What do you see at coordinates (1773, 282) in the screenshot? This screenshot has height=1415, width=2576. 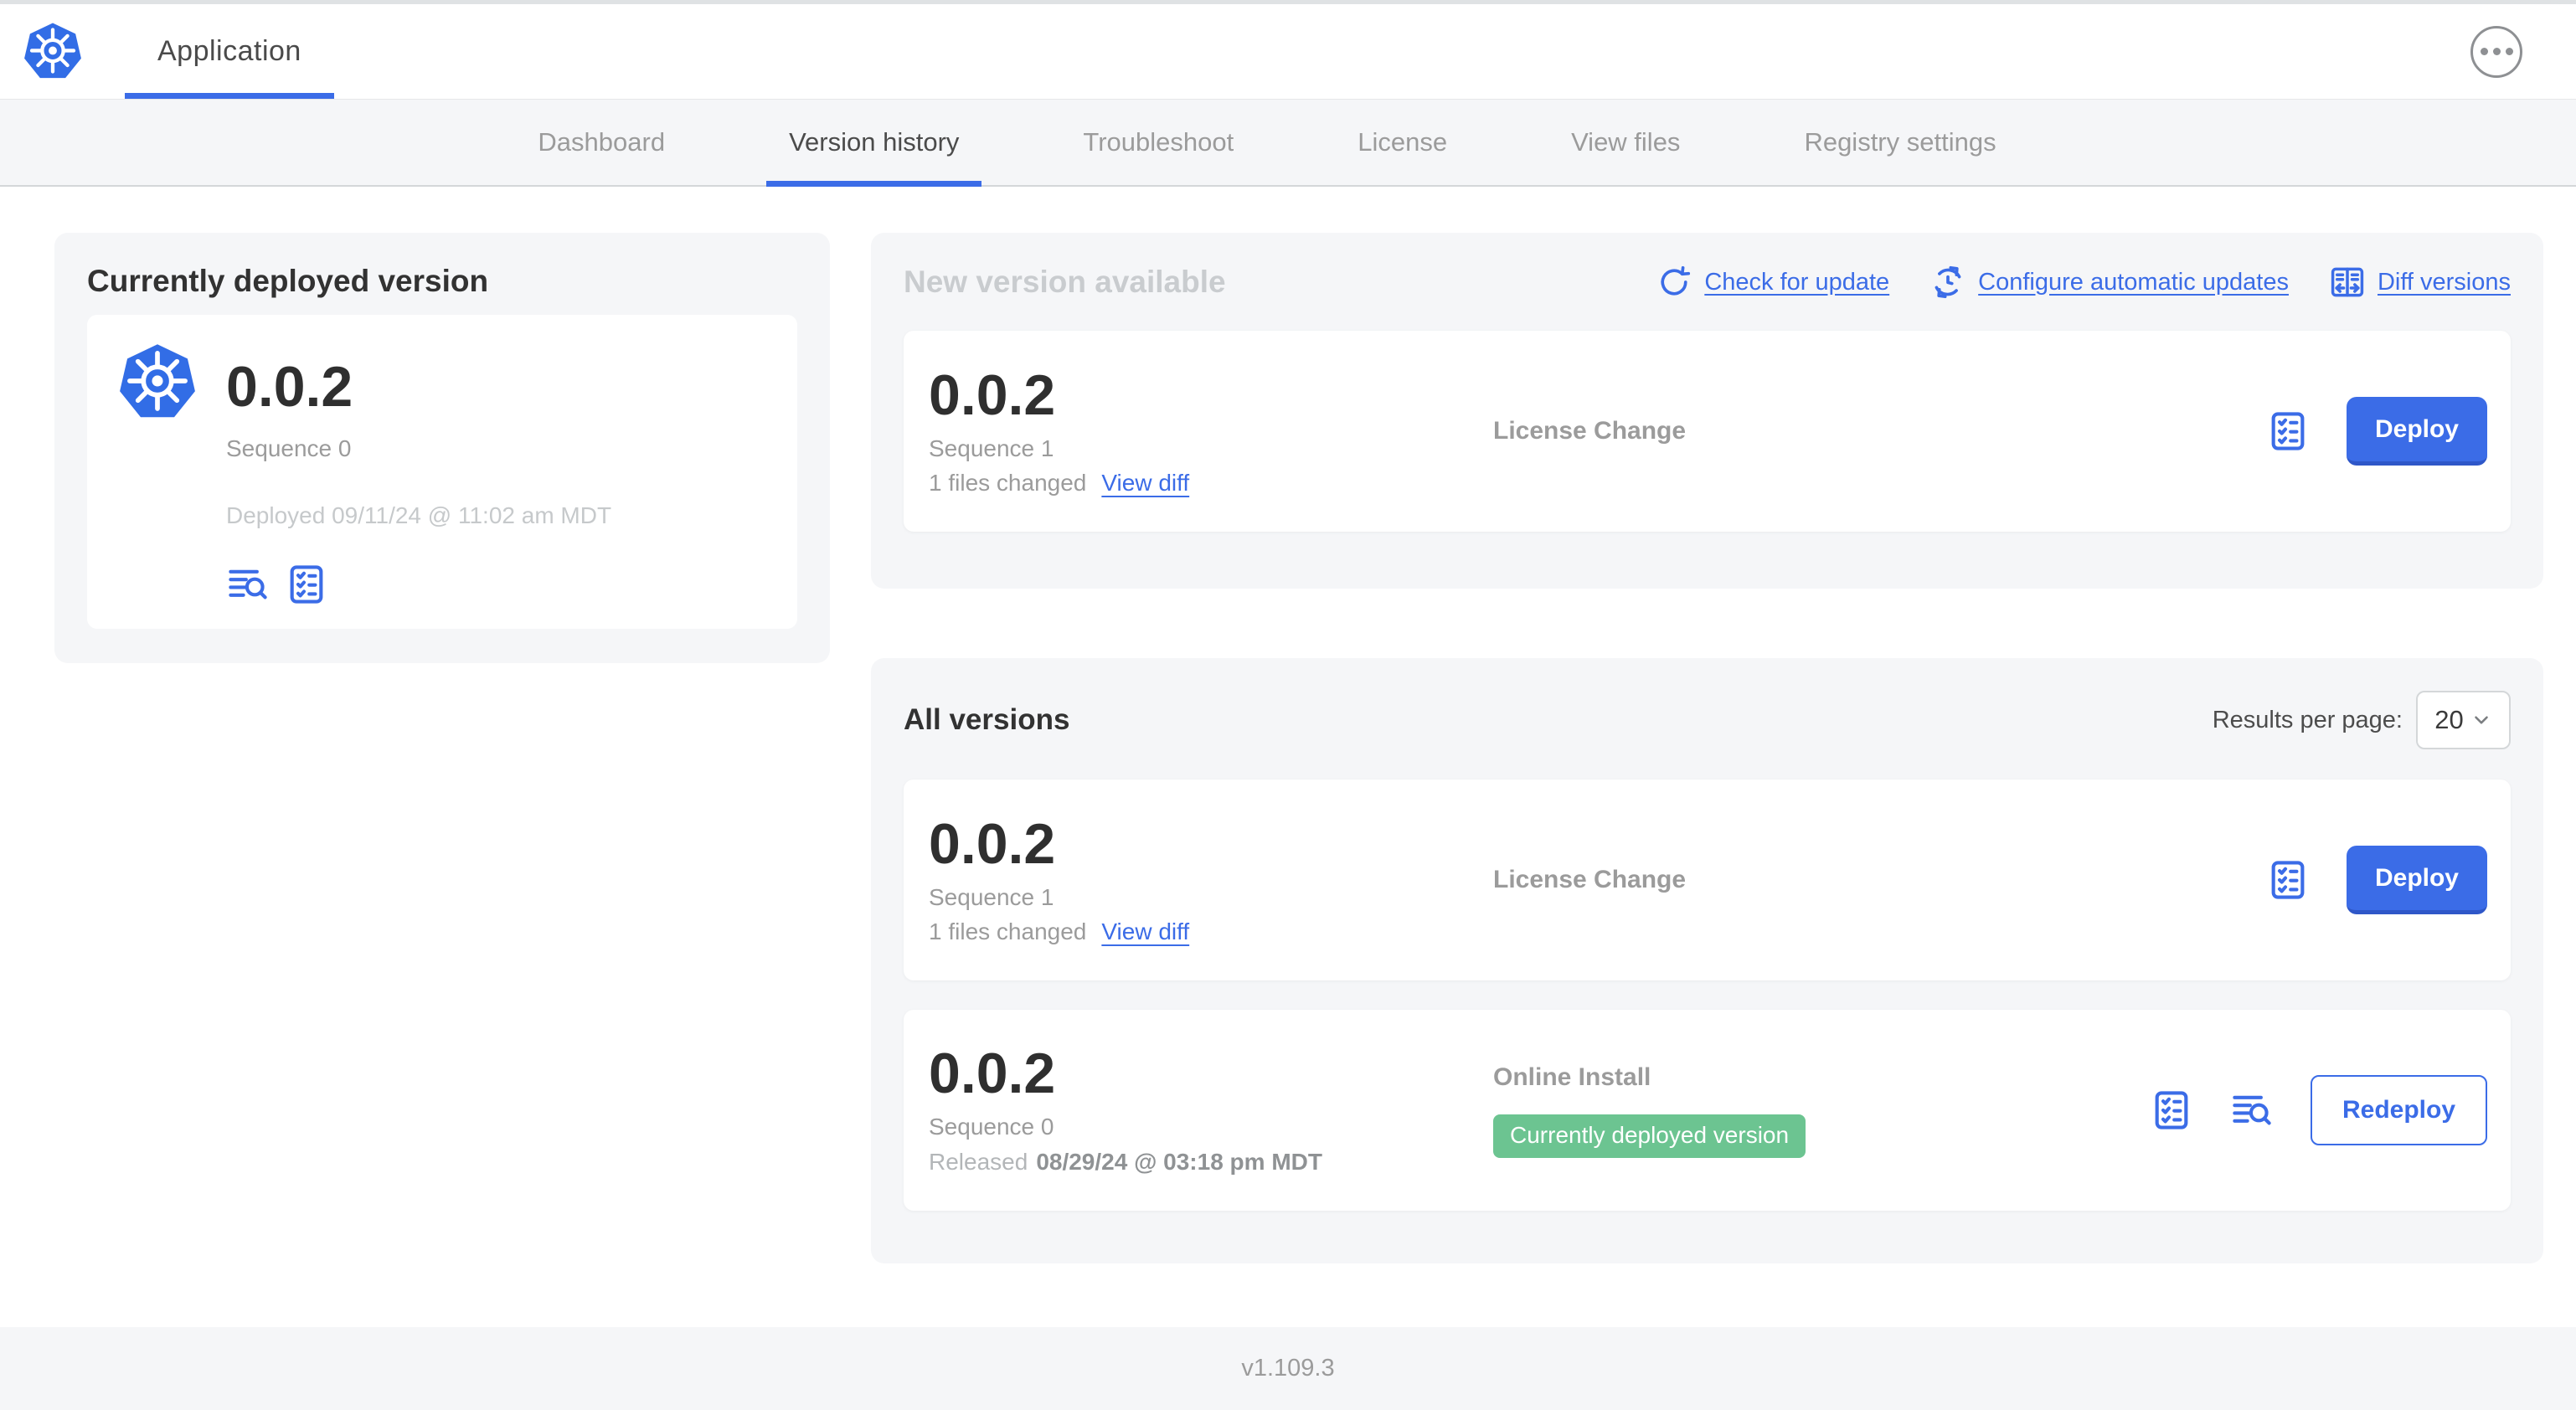 I see `check-for-update-link: Check for update` at bounding box center [1773, 282].